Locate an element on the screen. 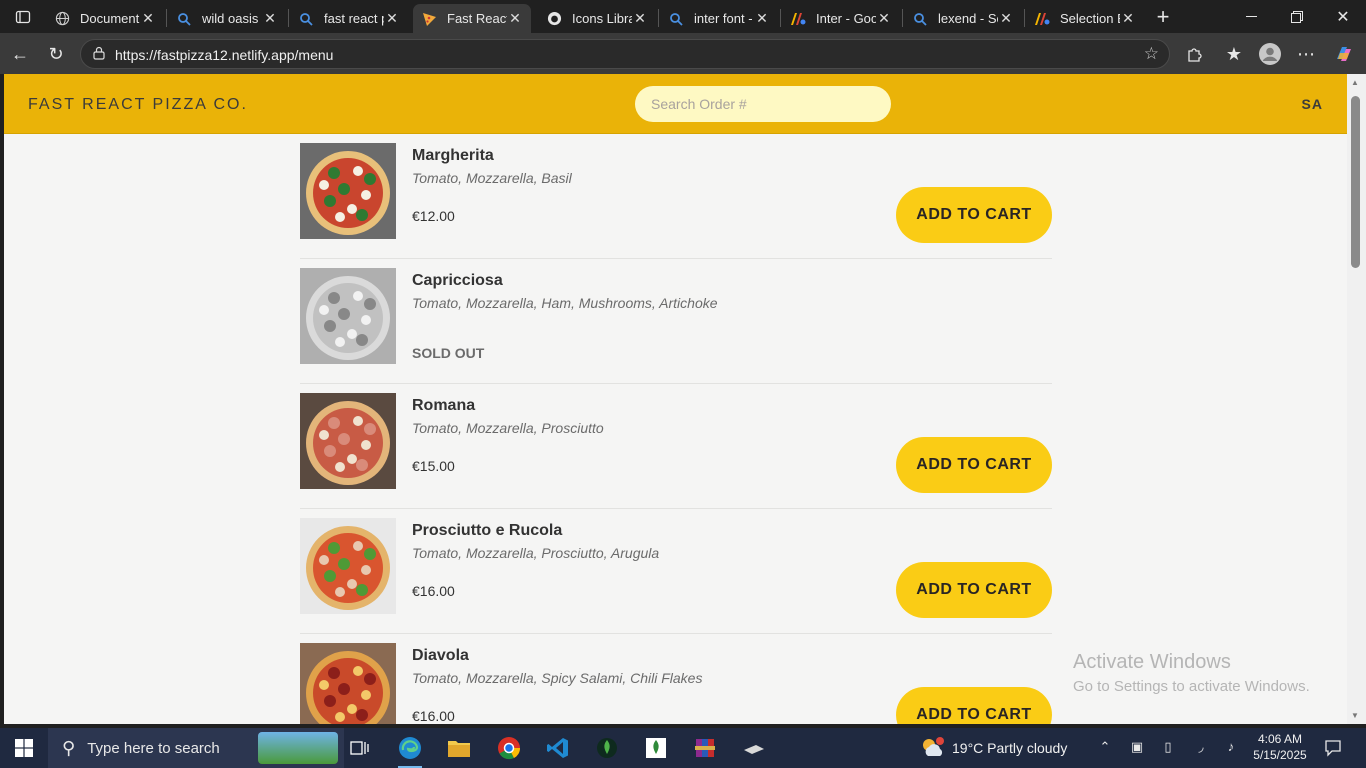 The image size is (1366, 768). browser-tab: Icons Librar✕ is located at coordinates (597, 18).